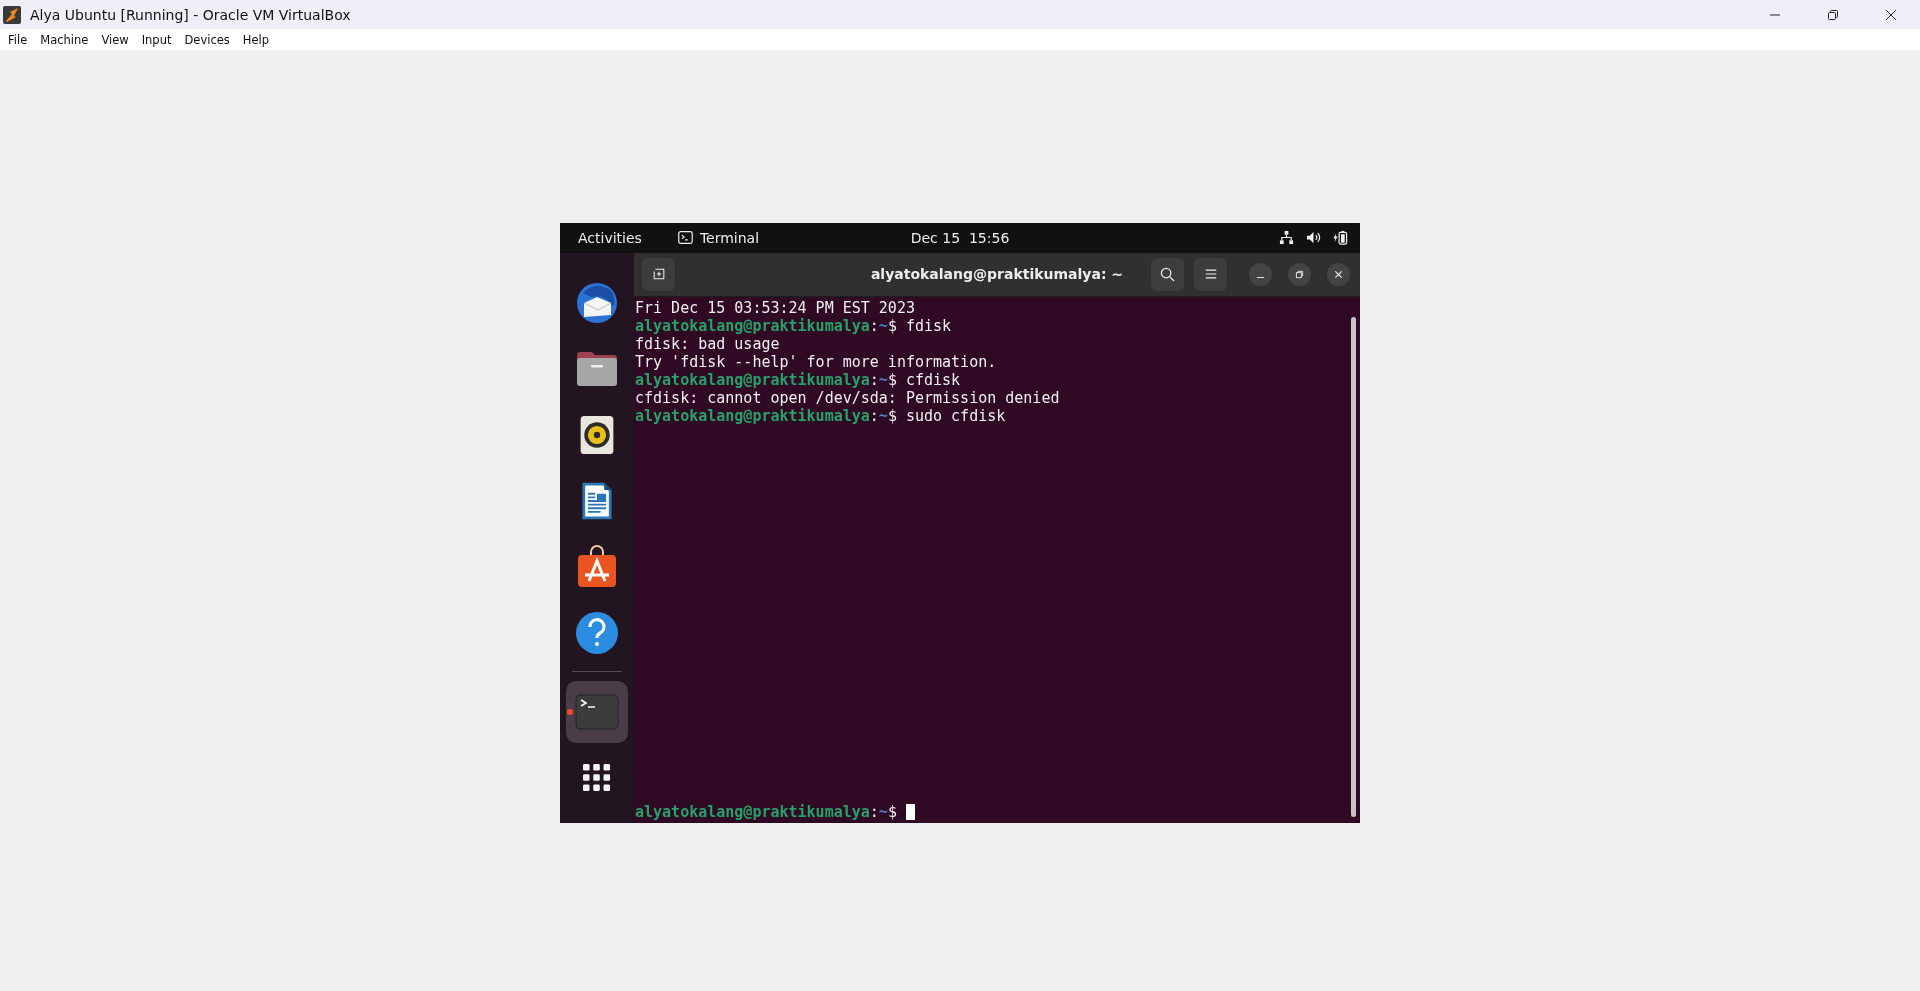 This screenshot has width=1920, height=991. What do you see at coordinates (597, 777) in the screenshot?
I see `app-grid-icon` at bounding box center [597, 777].